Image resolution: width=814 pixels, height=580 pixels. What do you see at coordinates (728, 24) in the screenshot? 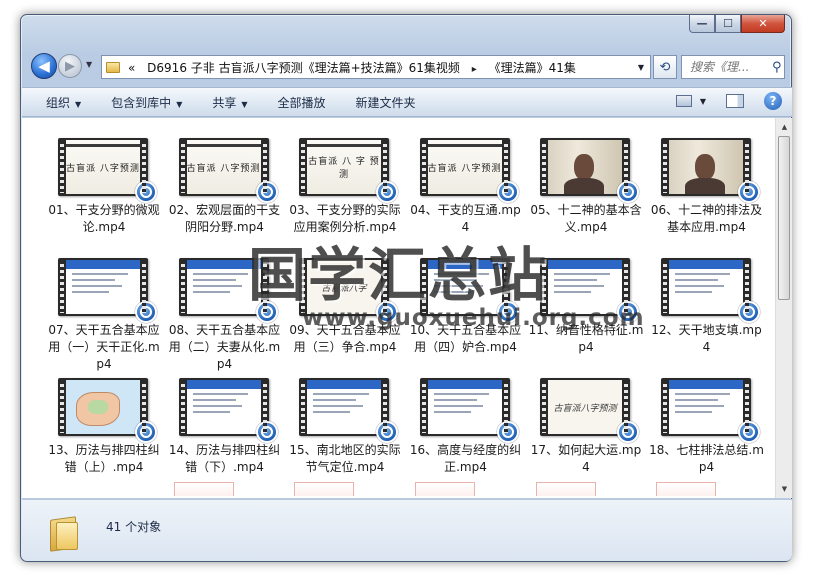
I see `maximize-button: ☐` at bounding box center [728, 24].